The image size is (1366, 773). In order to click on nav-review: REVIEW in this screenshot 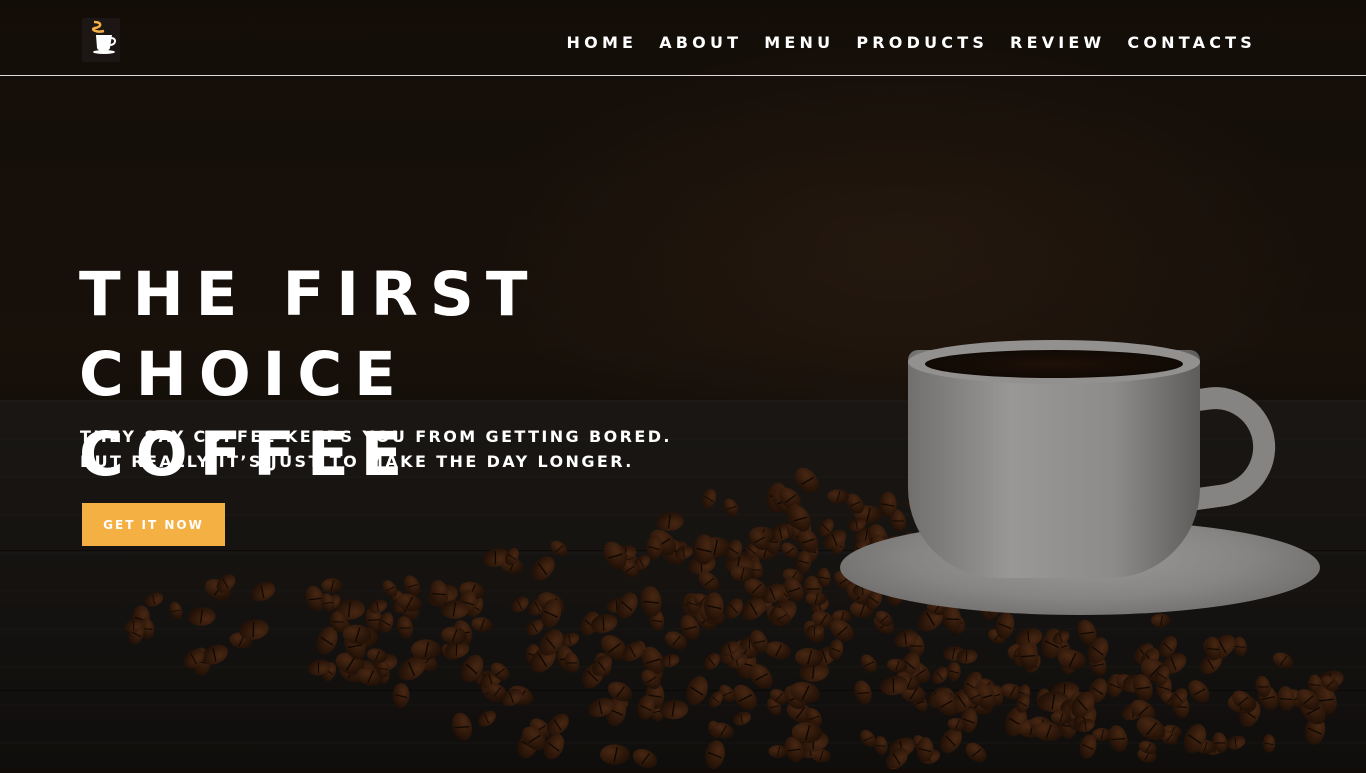, I will do `click(1057, 43)`.